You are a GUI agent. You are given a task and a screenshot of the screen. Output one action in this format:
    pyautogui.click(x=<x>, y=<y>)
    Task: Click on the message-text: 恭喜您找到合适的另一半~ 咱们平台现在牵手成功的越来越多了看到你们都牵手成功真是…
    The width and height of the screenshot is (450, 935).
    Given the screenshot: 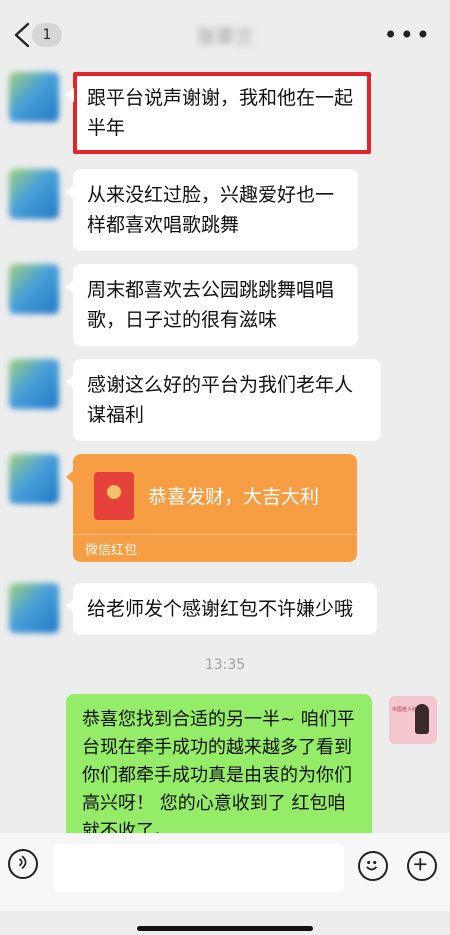 What is the action you would take?
    pyautogui.click(x=218, y=775)
    